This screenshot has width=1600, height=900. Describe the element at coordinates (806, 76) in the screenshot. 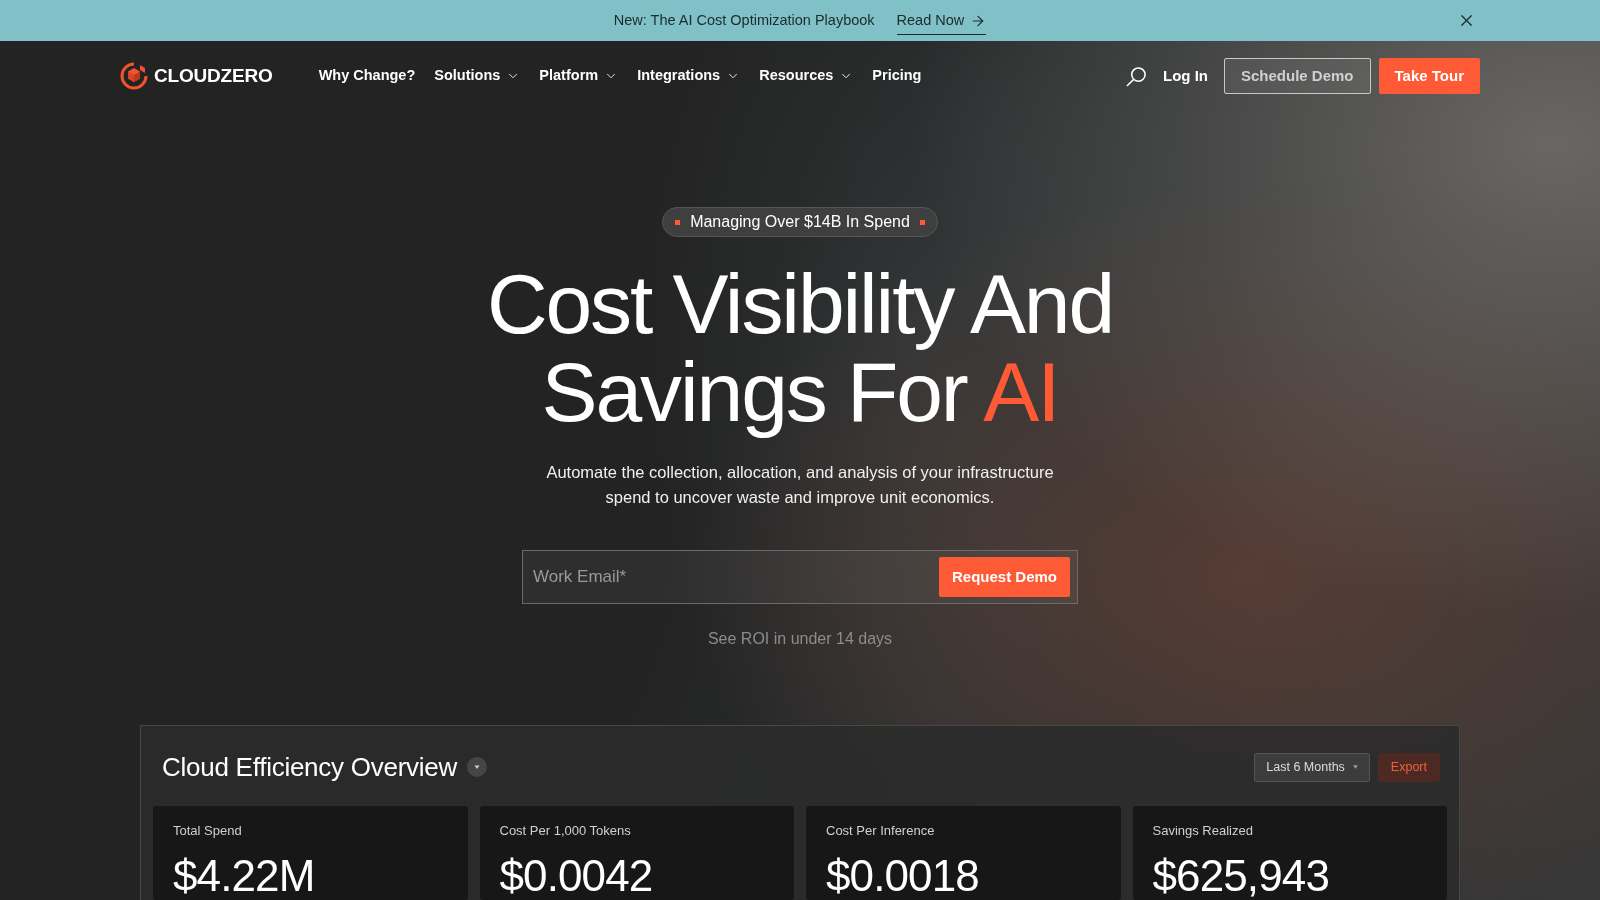

I see `nav-link: Resources` at that location.